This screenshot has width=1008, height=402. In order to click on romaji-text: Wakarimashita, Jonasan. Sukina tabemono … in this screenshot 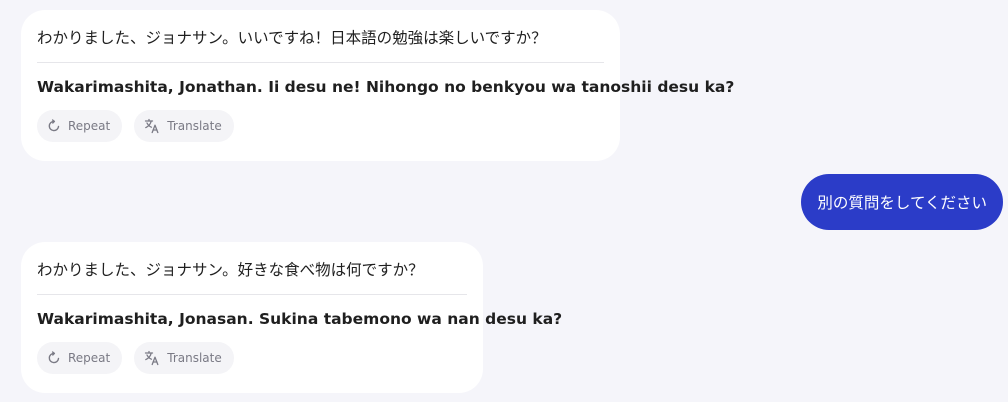, I will do `click(300, 319)`.